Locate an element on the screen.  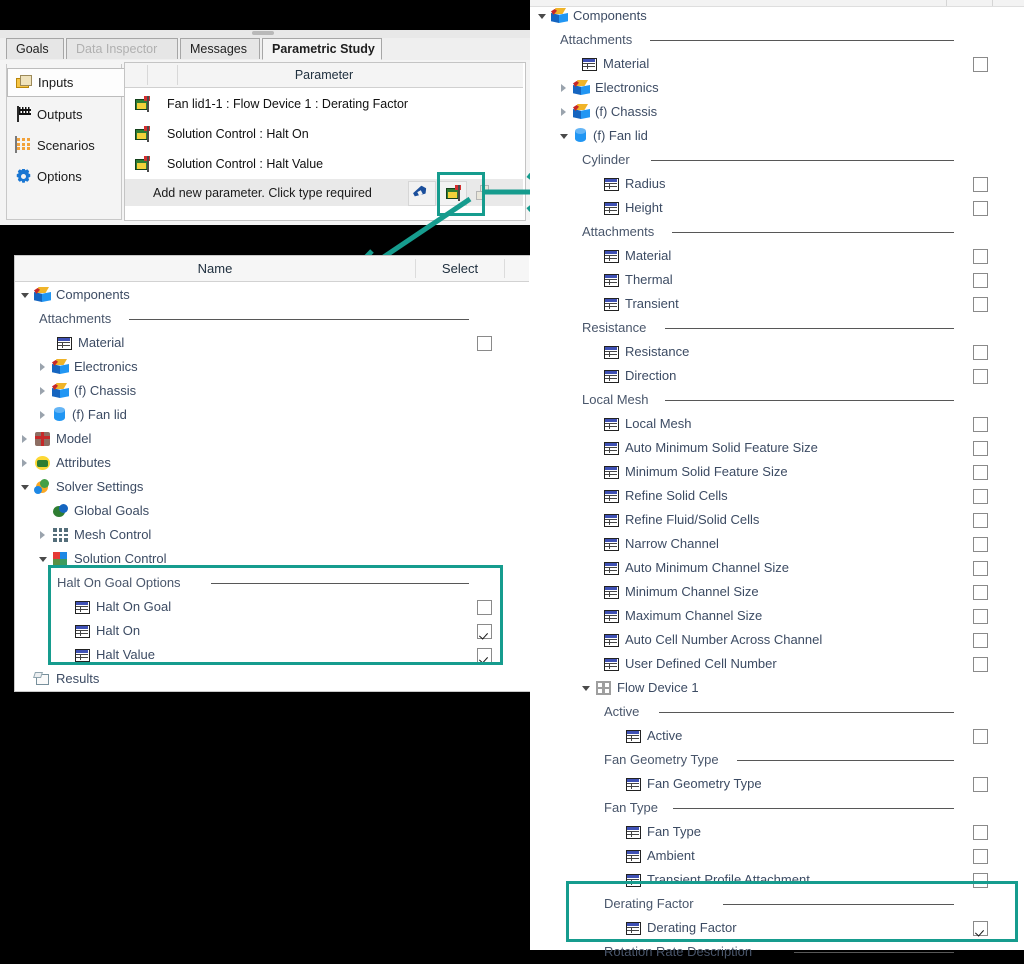
tree-node-row: Results is located at coordinates (60, 679).